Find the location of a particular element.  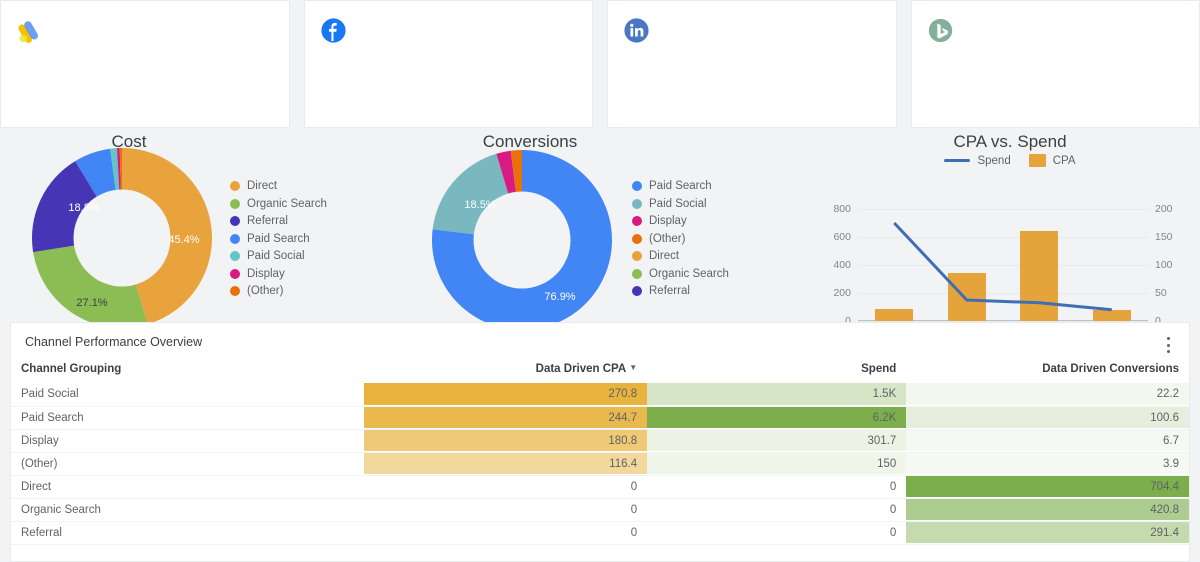

cell-data-driven-conversions: 420.8 is located at coordinates (1047, 510).